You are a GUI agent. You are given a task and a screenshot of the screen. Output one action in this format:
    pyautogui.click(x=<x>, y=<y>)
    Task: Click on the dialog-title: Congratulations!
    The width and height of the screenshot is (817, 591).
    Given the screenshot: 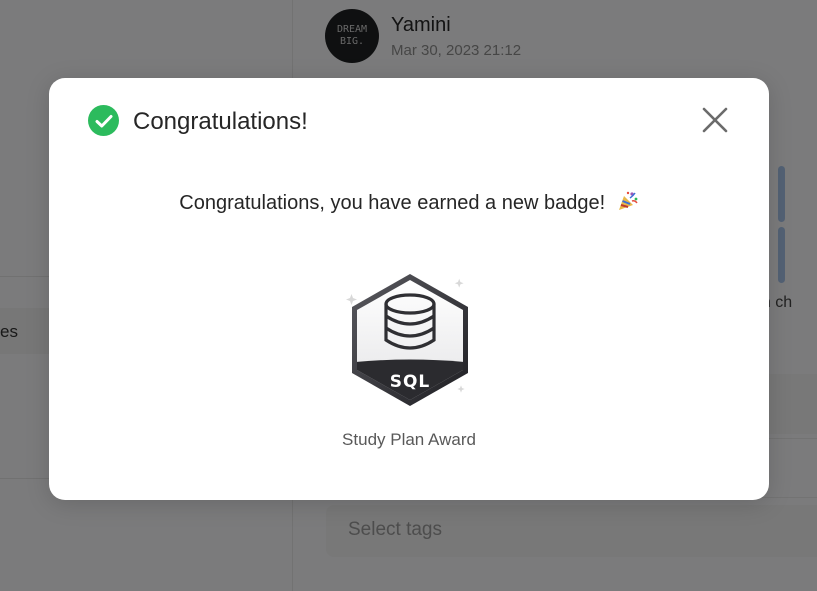 What is the action you would take?
    pyautogui.click(x=220, y=121)
    